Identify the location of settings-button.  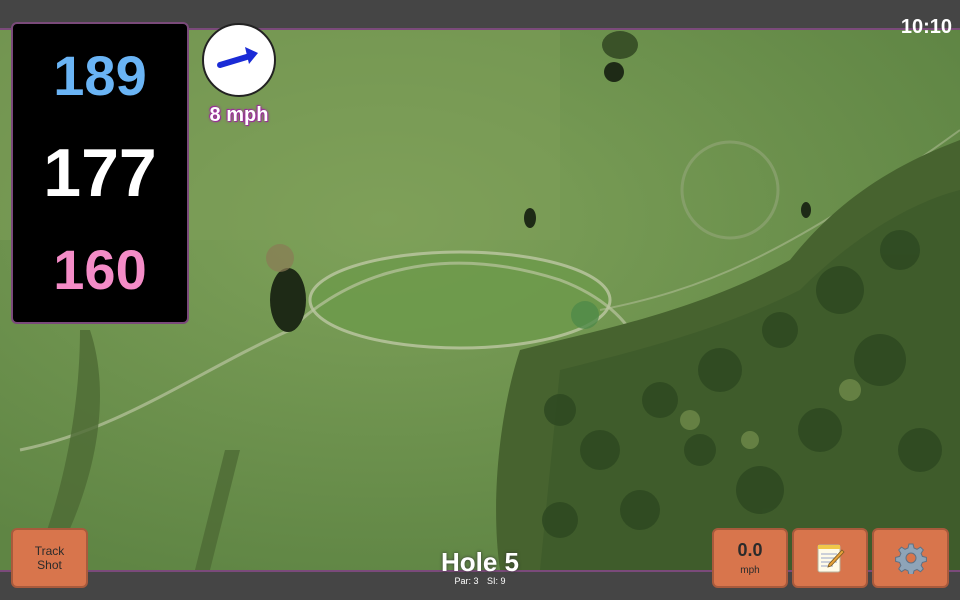
(910, 558).